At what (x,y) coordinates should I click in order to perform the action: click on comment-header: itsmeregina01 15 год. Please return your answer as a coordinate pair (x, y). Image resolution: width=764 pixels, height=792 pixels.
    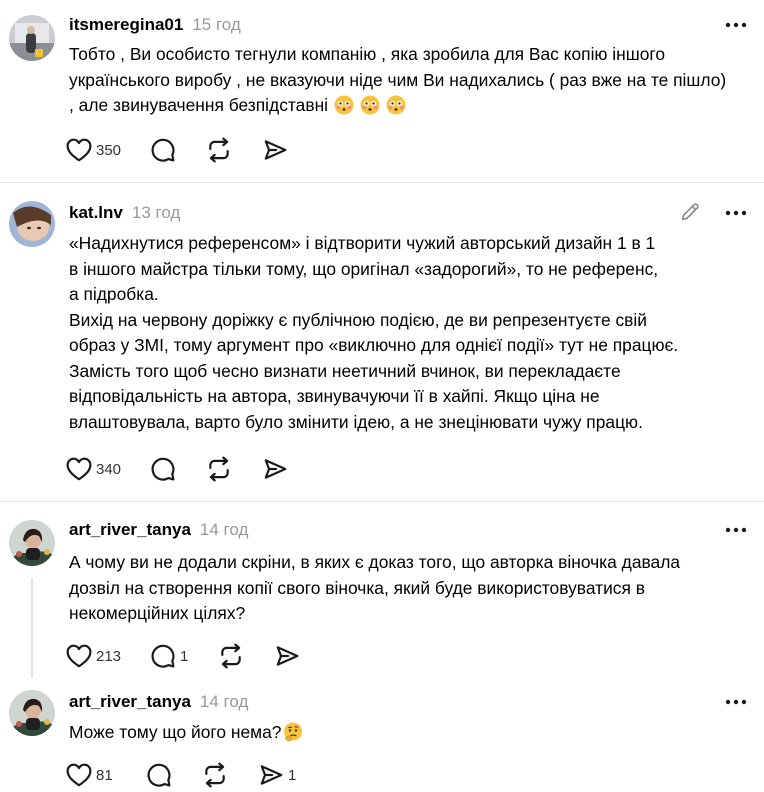
    Looking at the image, I should click on (155, 25).